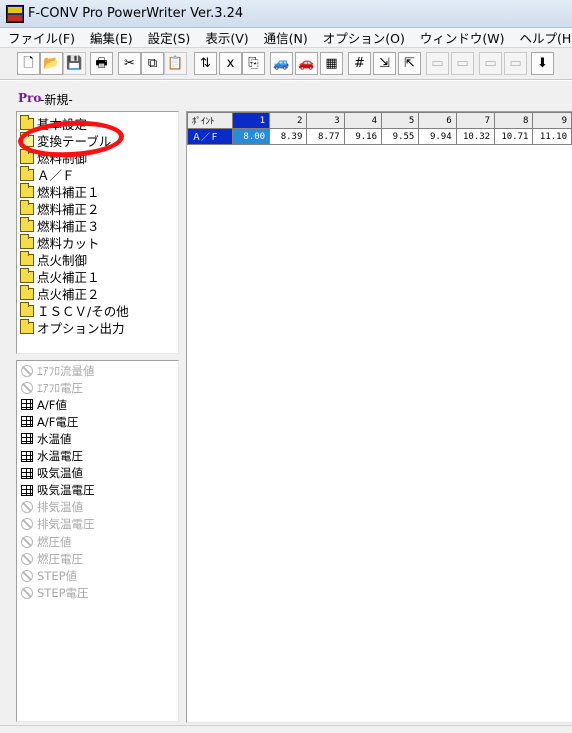  Describe the element at coordinates (331, 63) in the screenshot. I see `monitor-button: ▦` at that location.